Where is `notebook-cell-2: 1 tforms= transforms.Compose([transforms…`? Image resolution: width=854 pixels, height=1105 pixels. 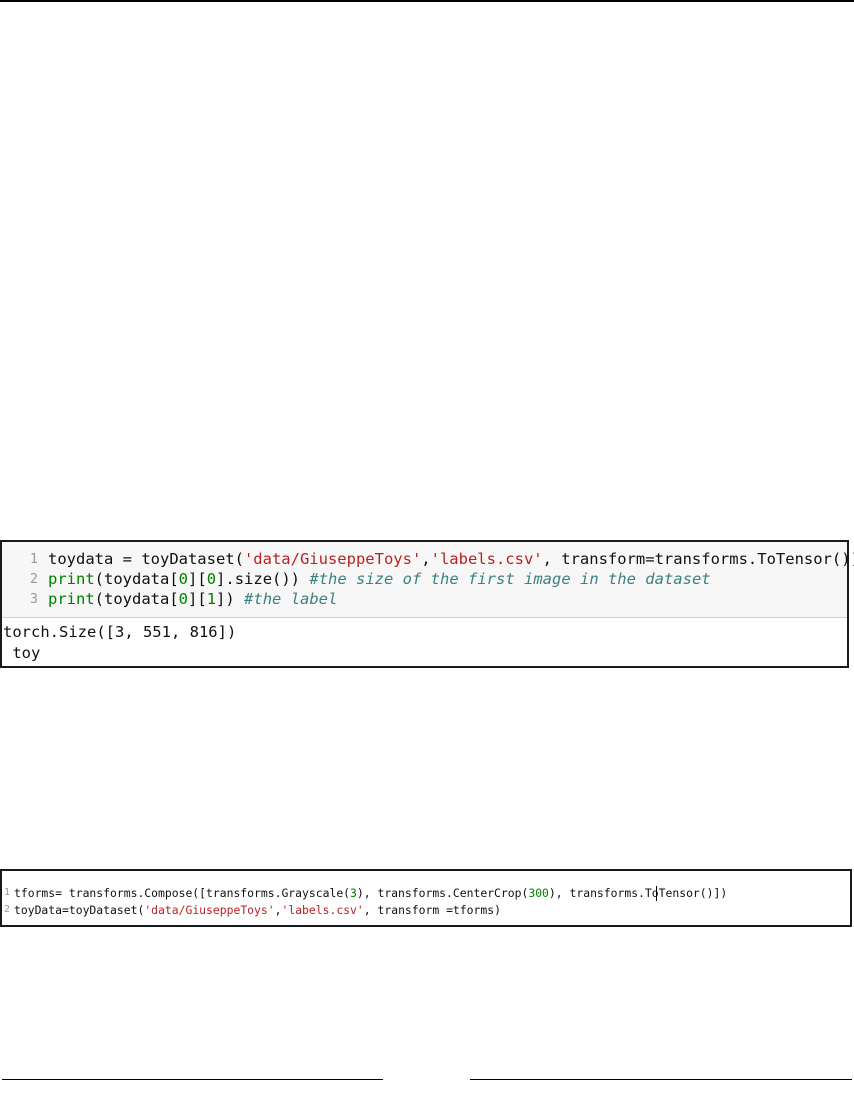 notebook-cell-2: 1 tforms= transforms.Compose([transforms… is located at coordinates (426, 898).